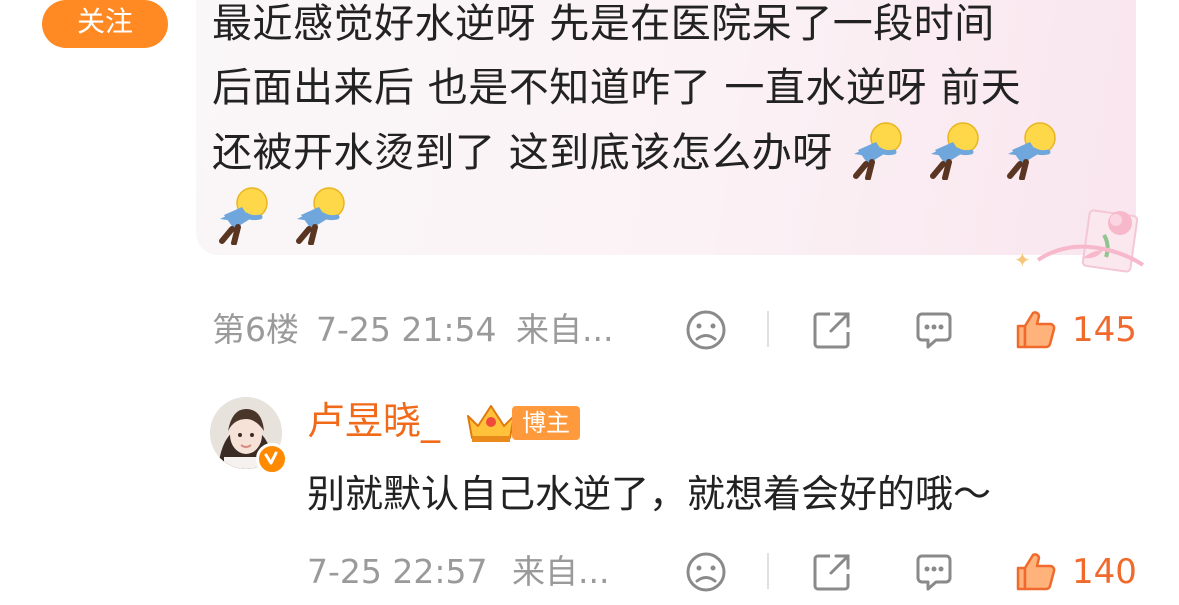 The image size is (1179, 605). What do you see at coordinates (406, 329) in the screenshot?
I see `comment-time: 7-25 21:54` at bounding box center [406, 329].